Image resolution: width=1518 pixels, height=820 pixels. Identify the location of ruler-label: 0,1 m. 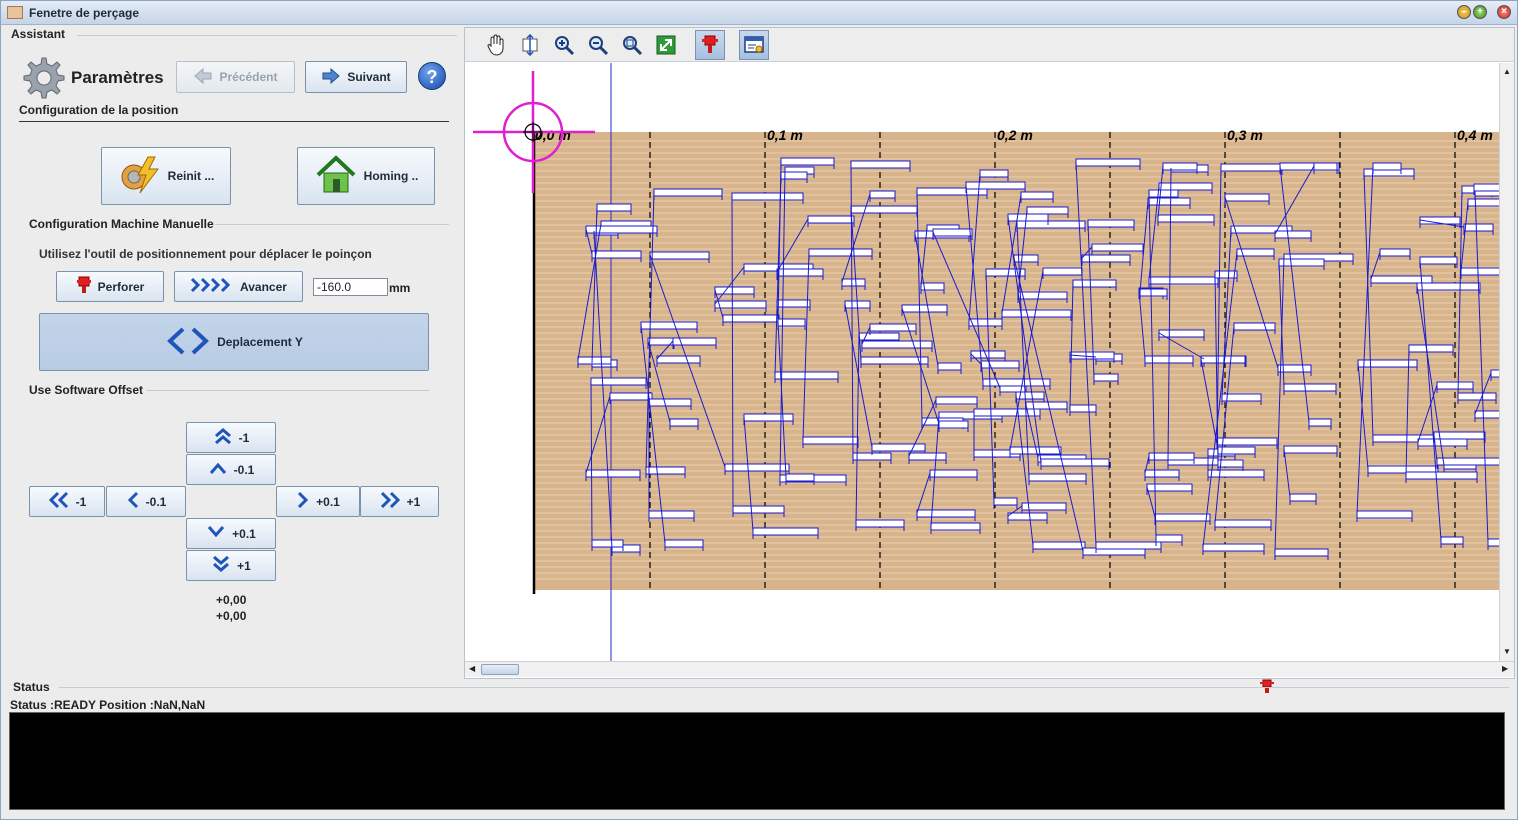
(785, 135).